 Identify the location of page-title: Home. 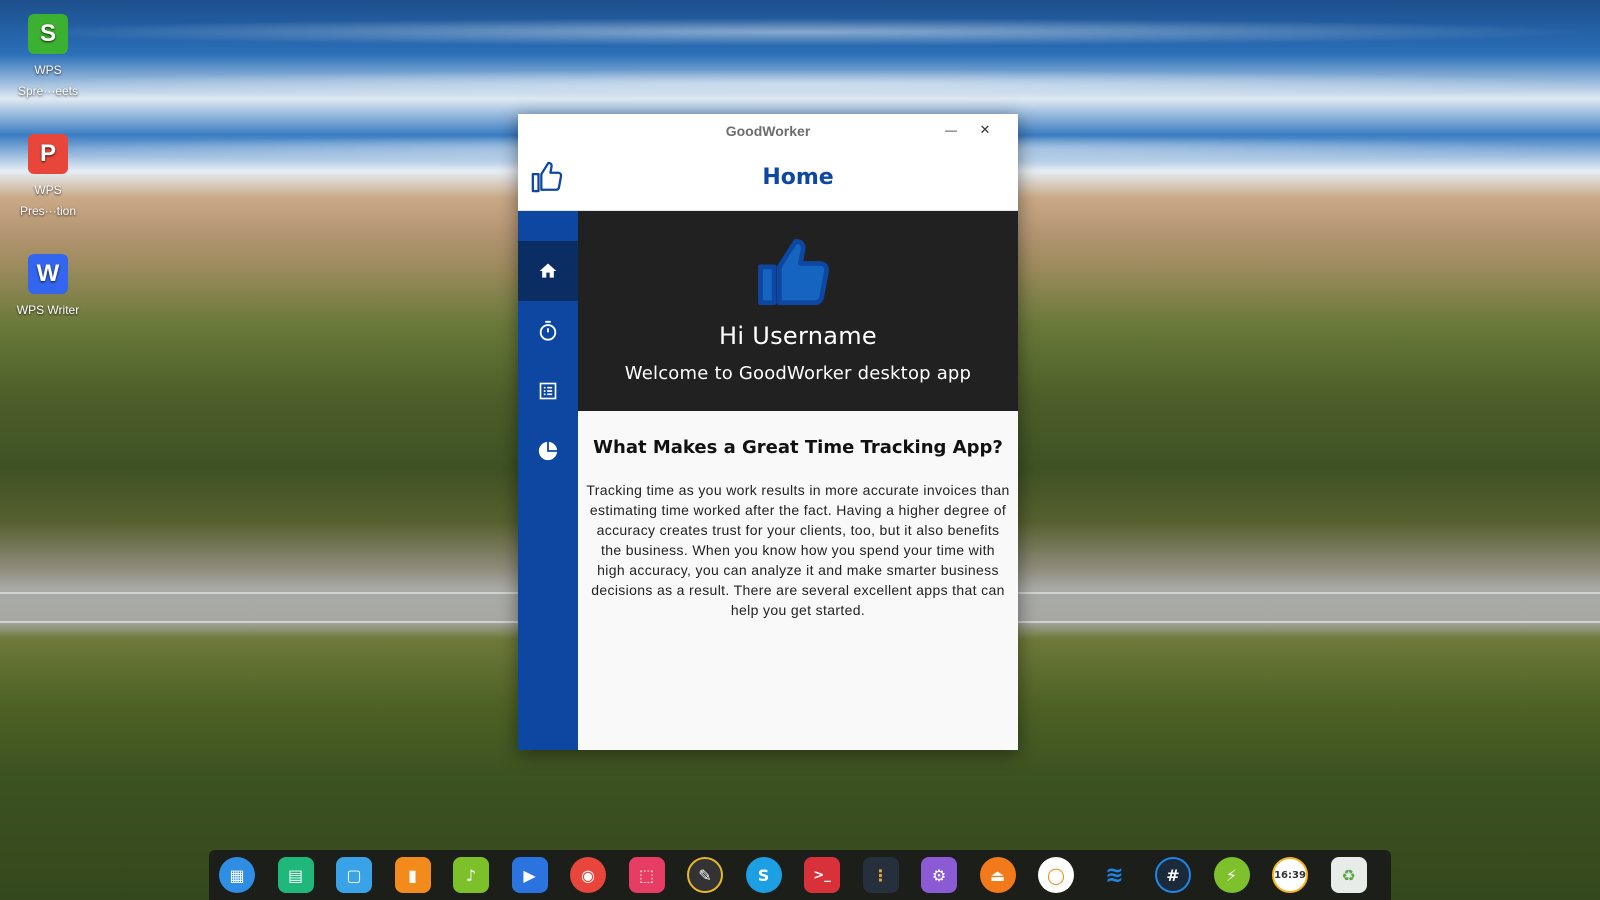
(798, 177).